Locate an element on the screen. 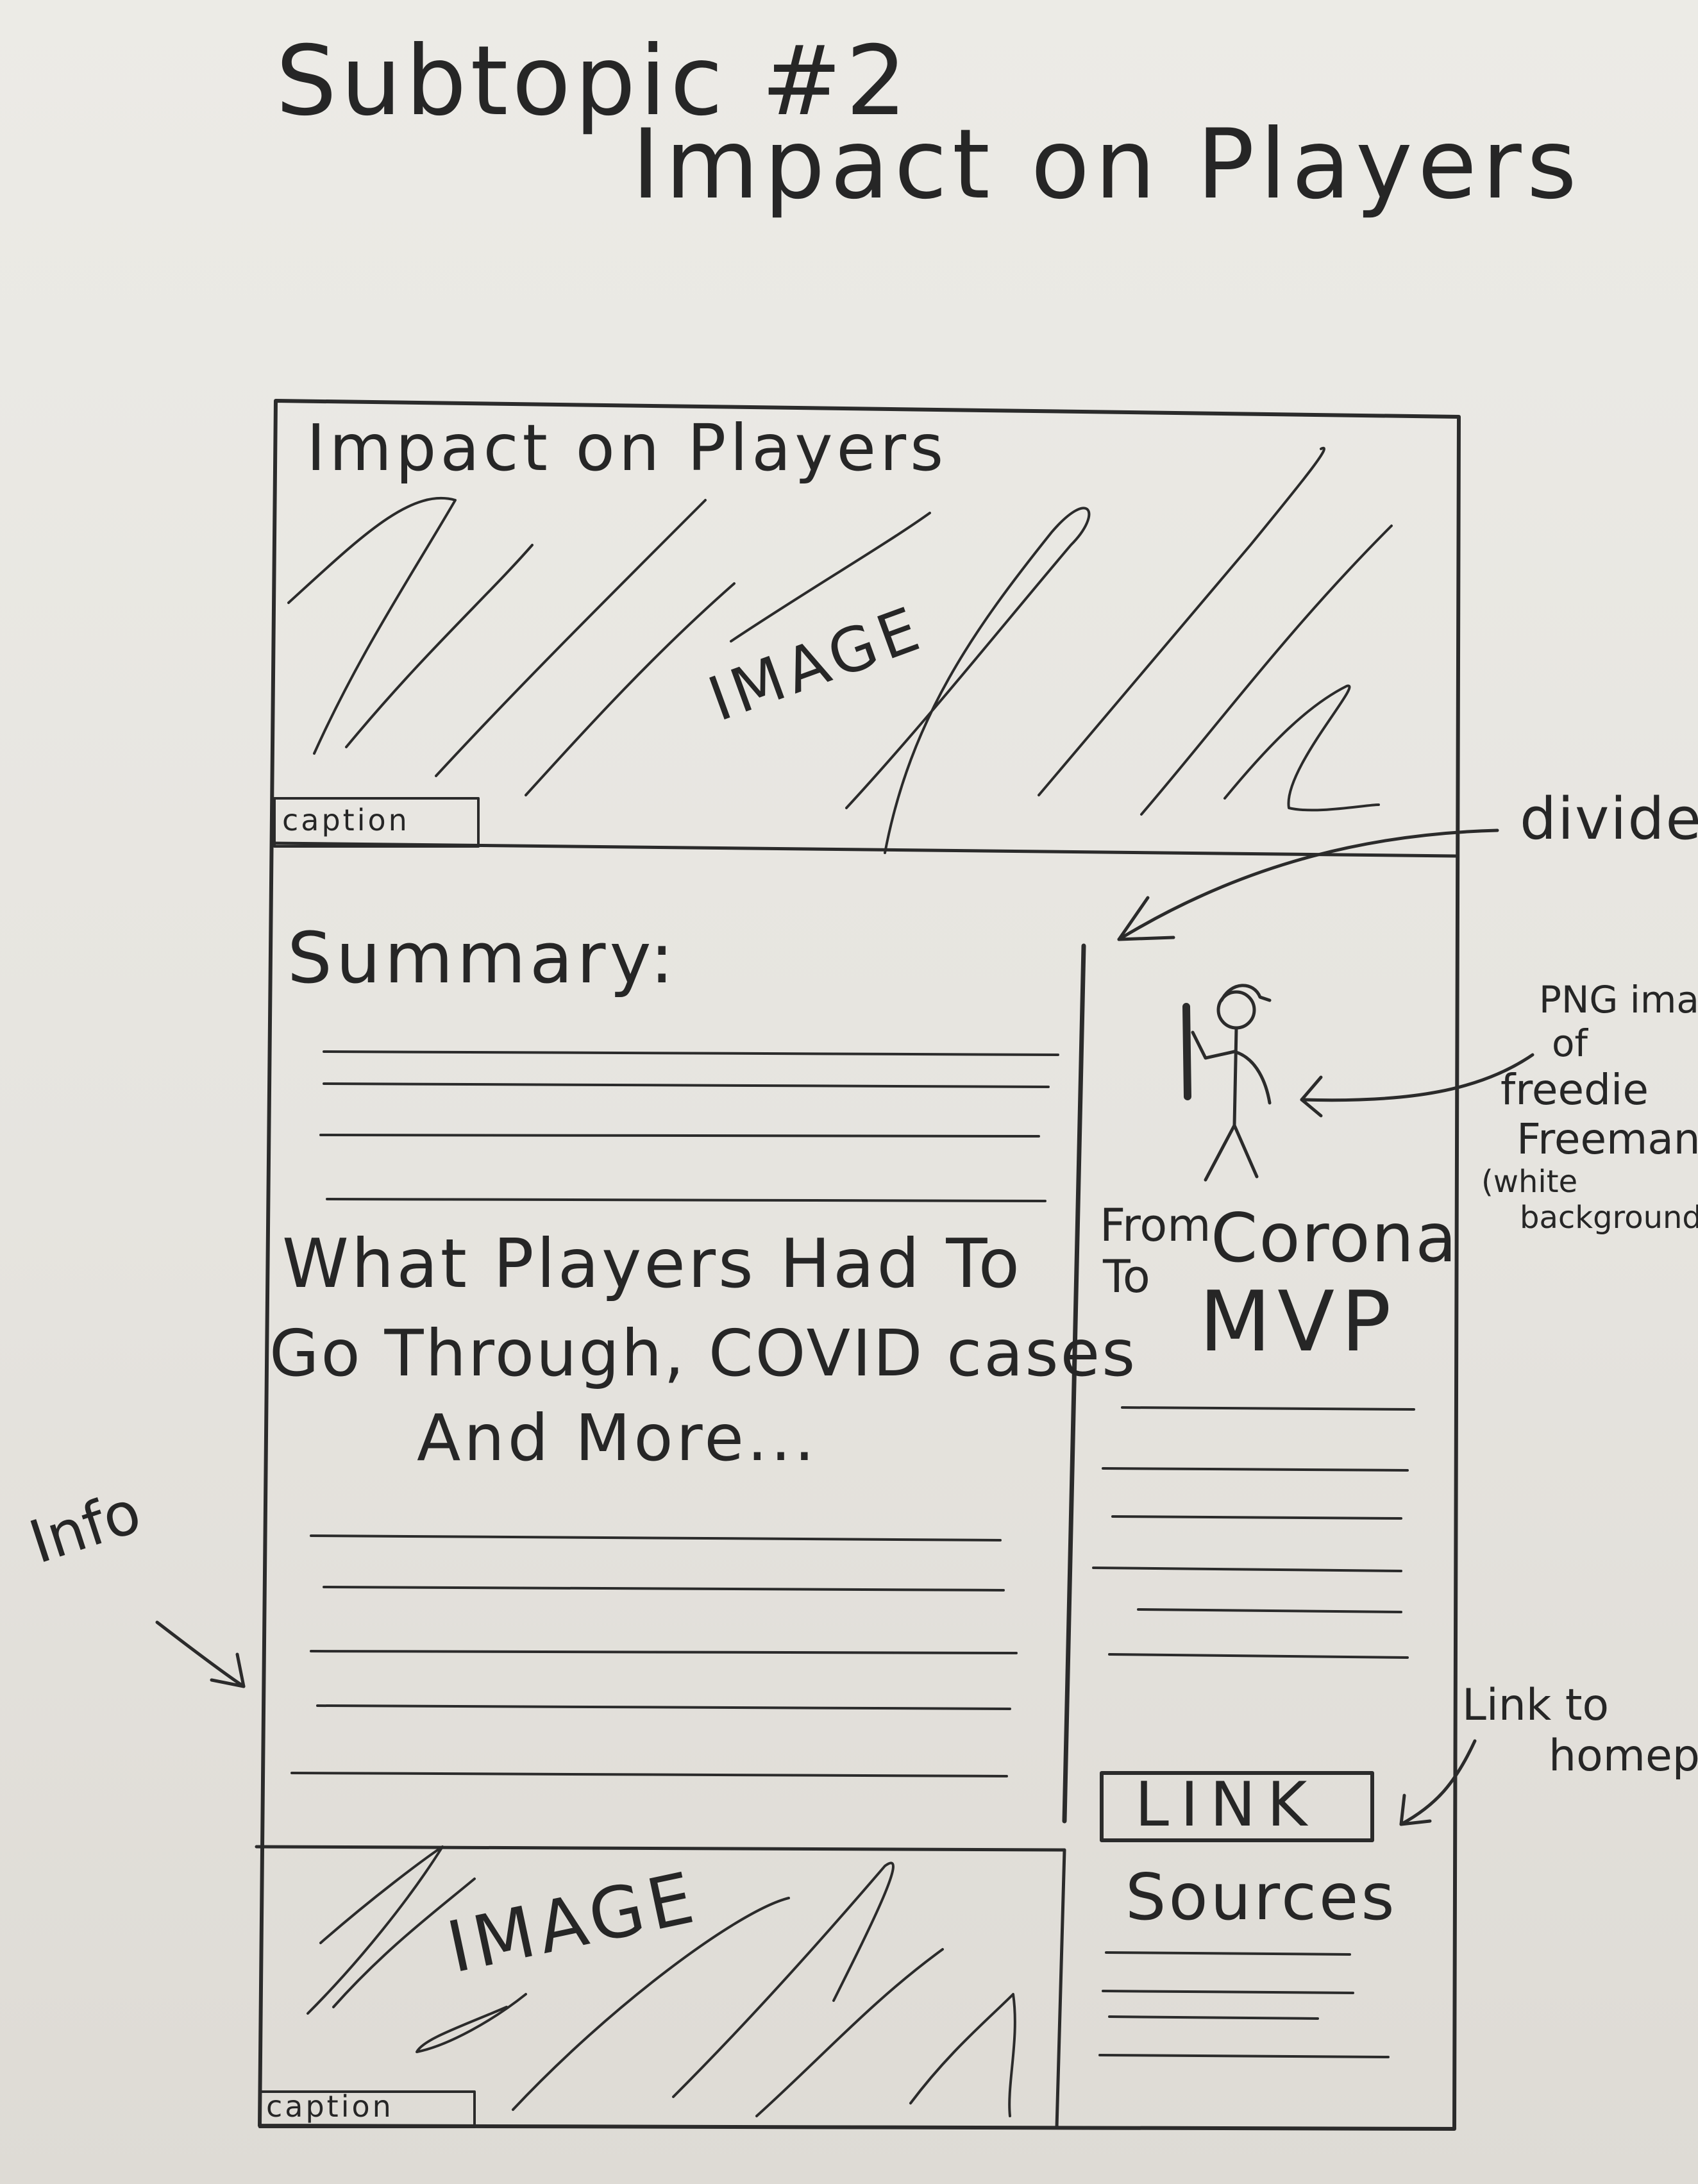 This screenshot has height=2184, width=1698. png-note-line-6: background) is located at coordinates (1609, 1218).